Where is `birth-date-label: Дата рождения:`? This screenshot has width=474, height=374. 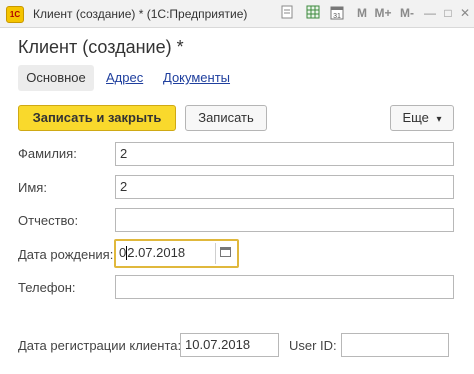
birth-date-label: Дата рождения: is located at coordinates (66, 254).